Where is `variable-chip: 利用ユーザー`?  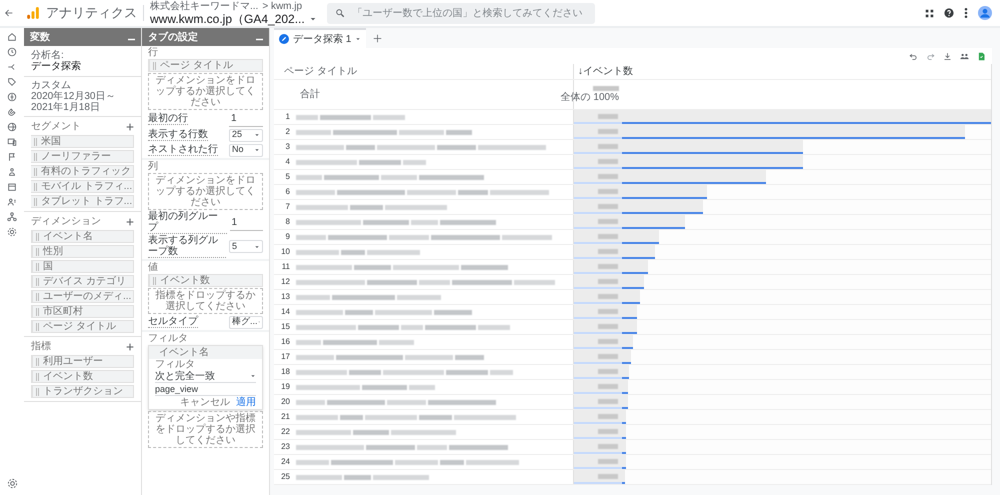 variable-chip: 利用ユーザー is located at coordinates (82, 361).